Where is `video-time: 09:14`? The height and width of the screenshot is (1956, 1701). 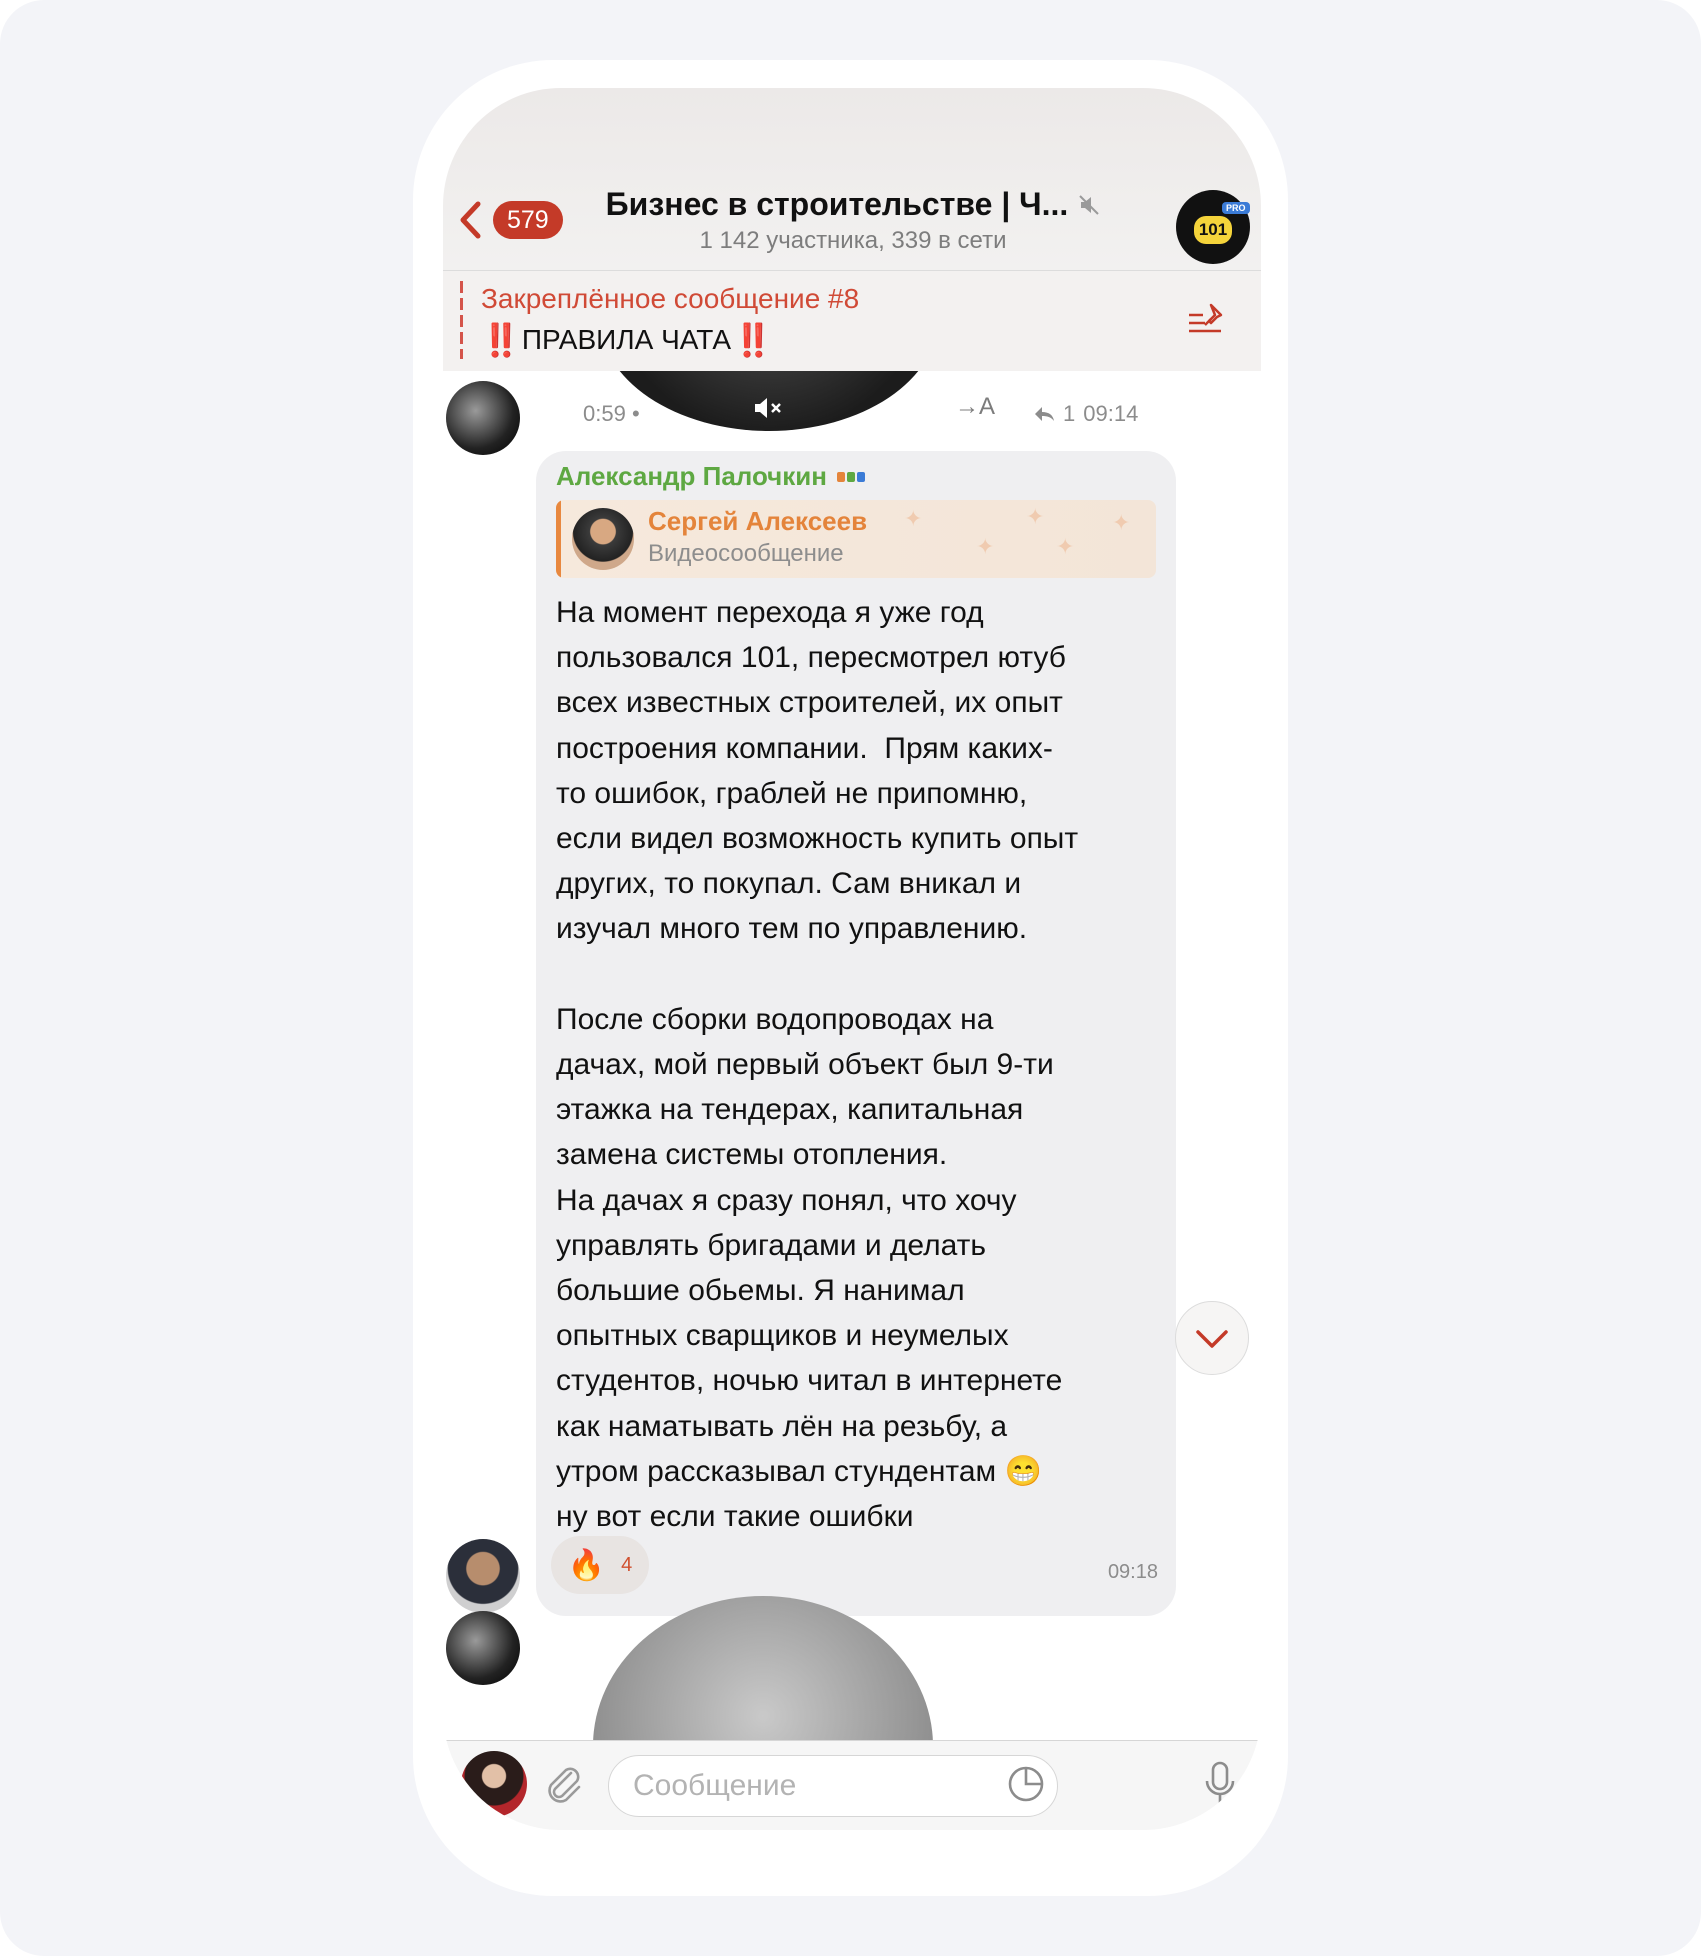
video-time: 09:14 is located at coordinates (1111, 413).